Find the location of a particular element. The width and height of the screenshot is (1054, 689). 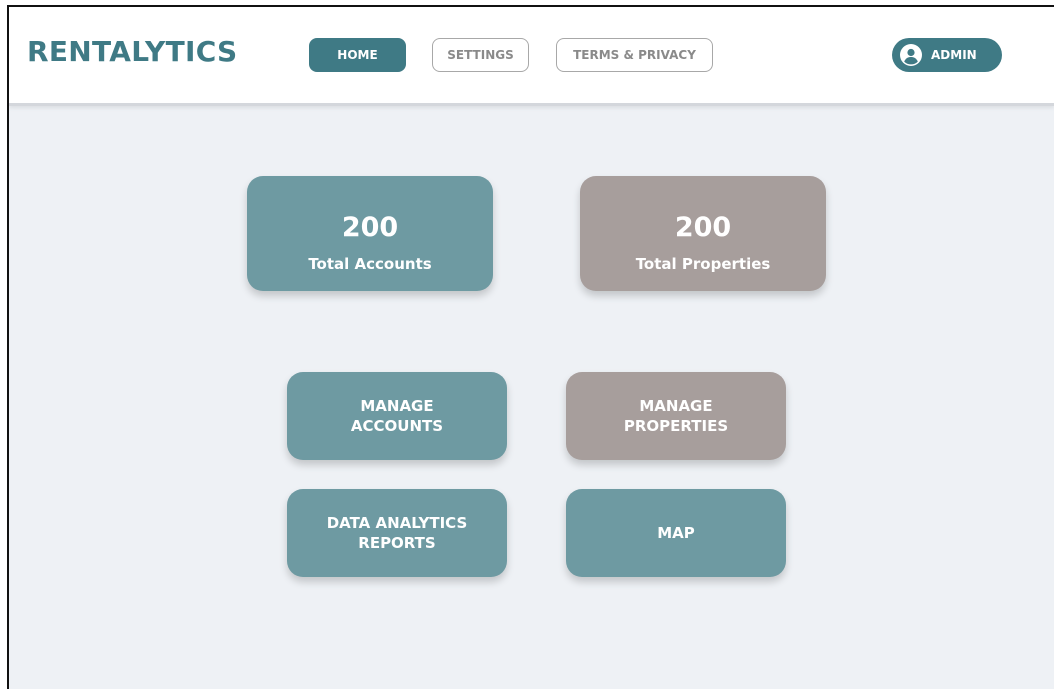

total-accounts-label: Total Accounts is located at coordinates (370, 264).